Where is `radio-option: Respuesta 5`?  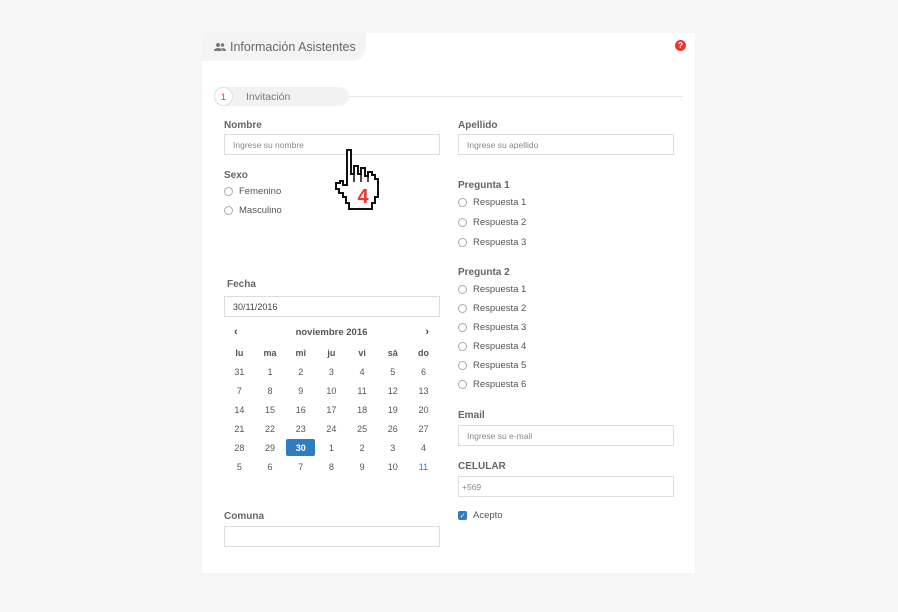
radio-option: Respuesta 5 is located at coordinates (492, 365).